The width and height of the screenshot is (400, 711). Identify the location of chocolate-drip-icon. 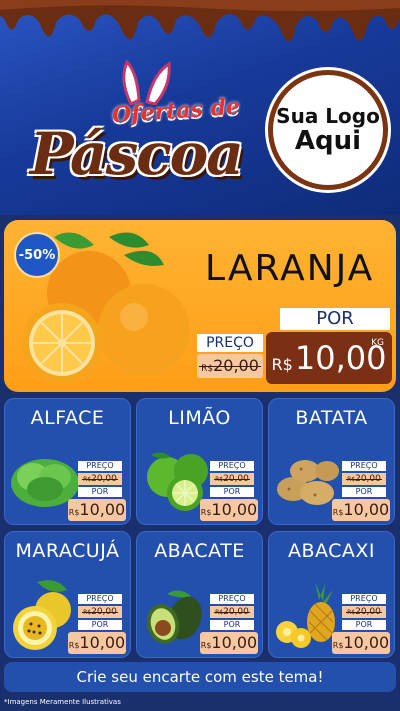
(200, 21).